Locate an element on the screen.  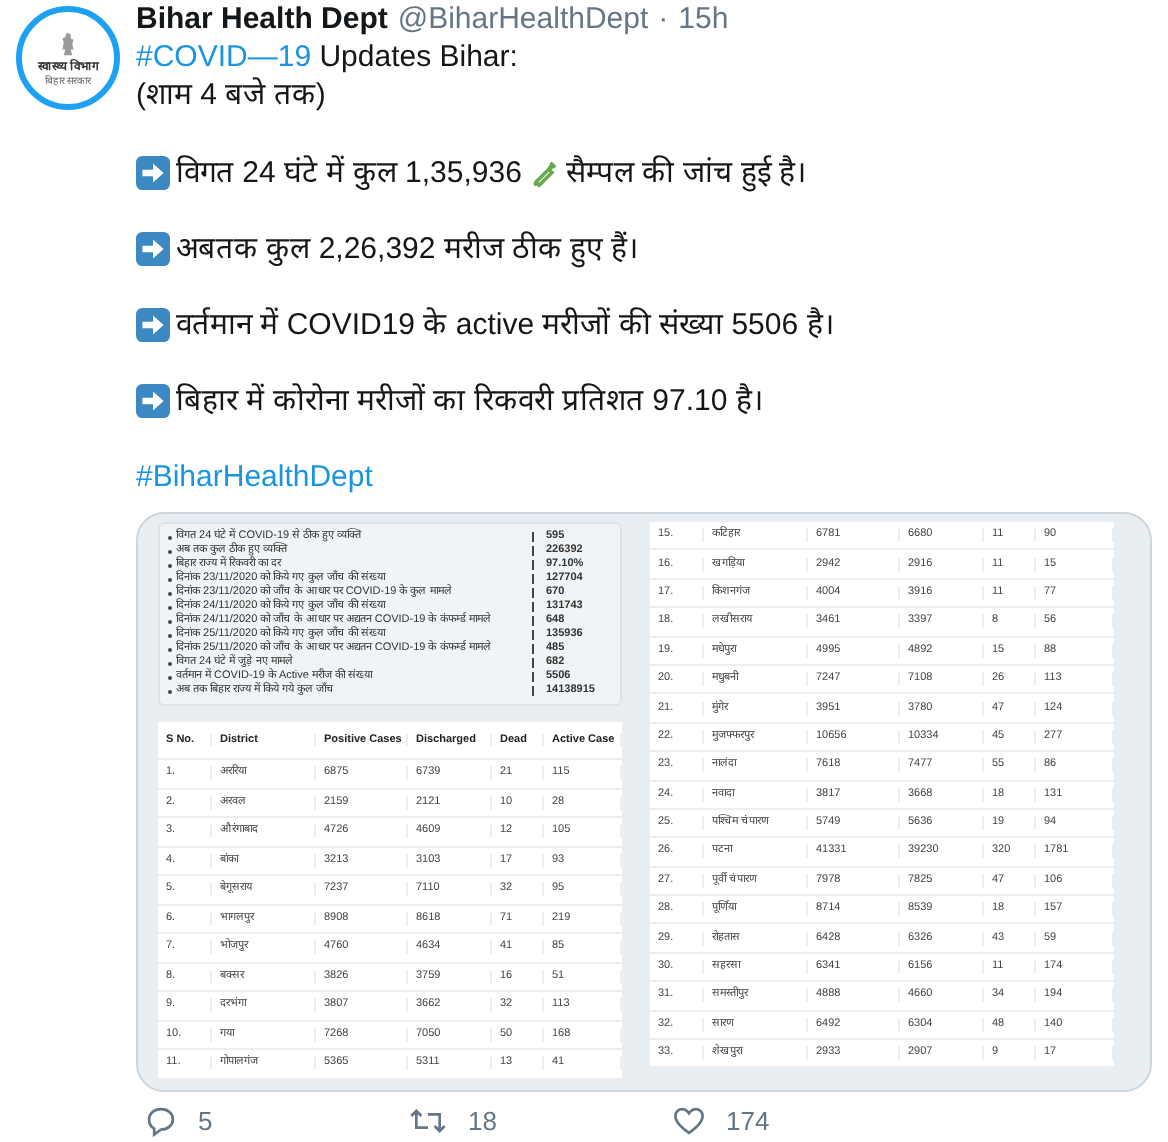
tweet-text: (शाम 4 बजे तक) is located at coordinates (232, 95).